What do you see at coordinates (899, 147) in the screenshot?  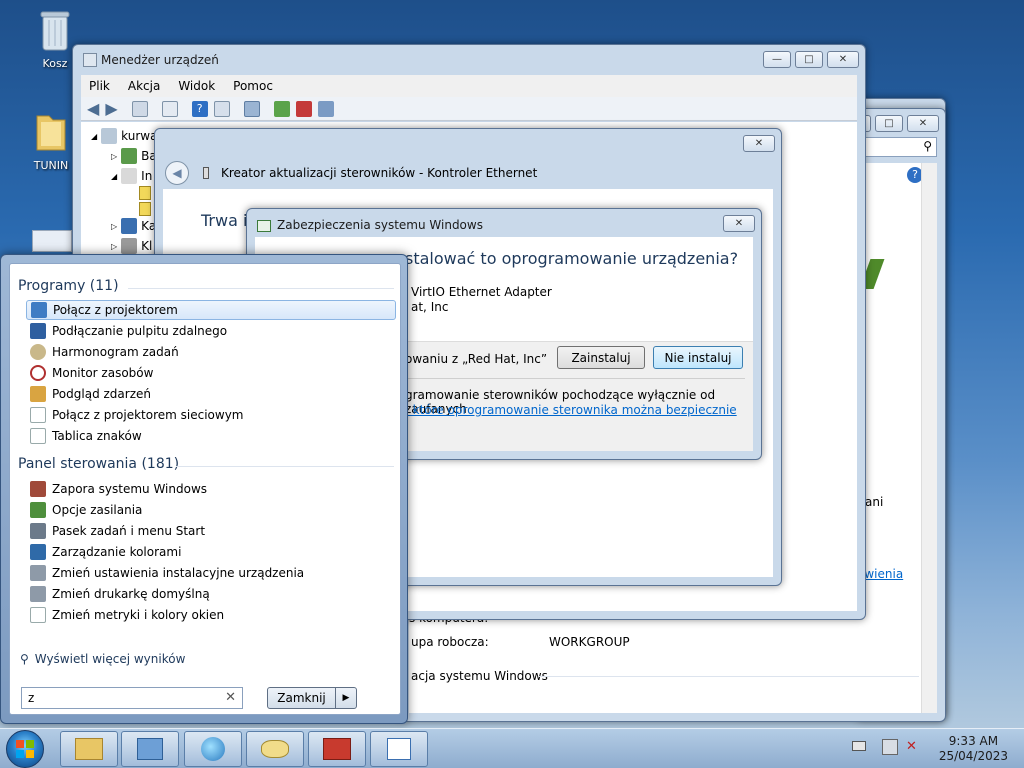 I see `search-input: ⚲` at bounding box center [899, 147].